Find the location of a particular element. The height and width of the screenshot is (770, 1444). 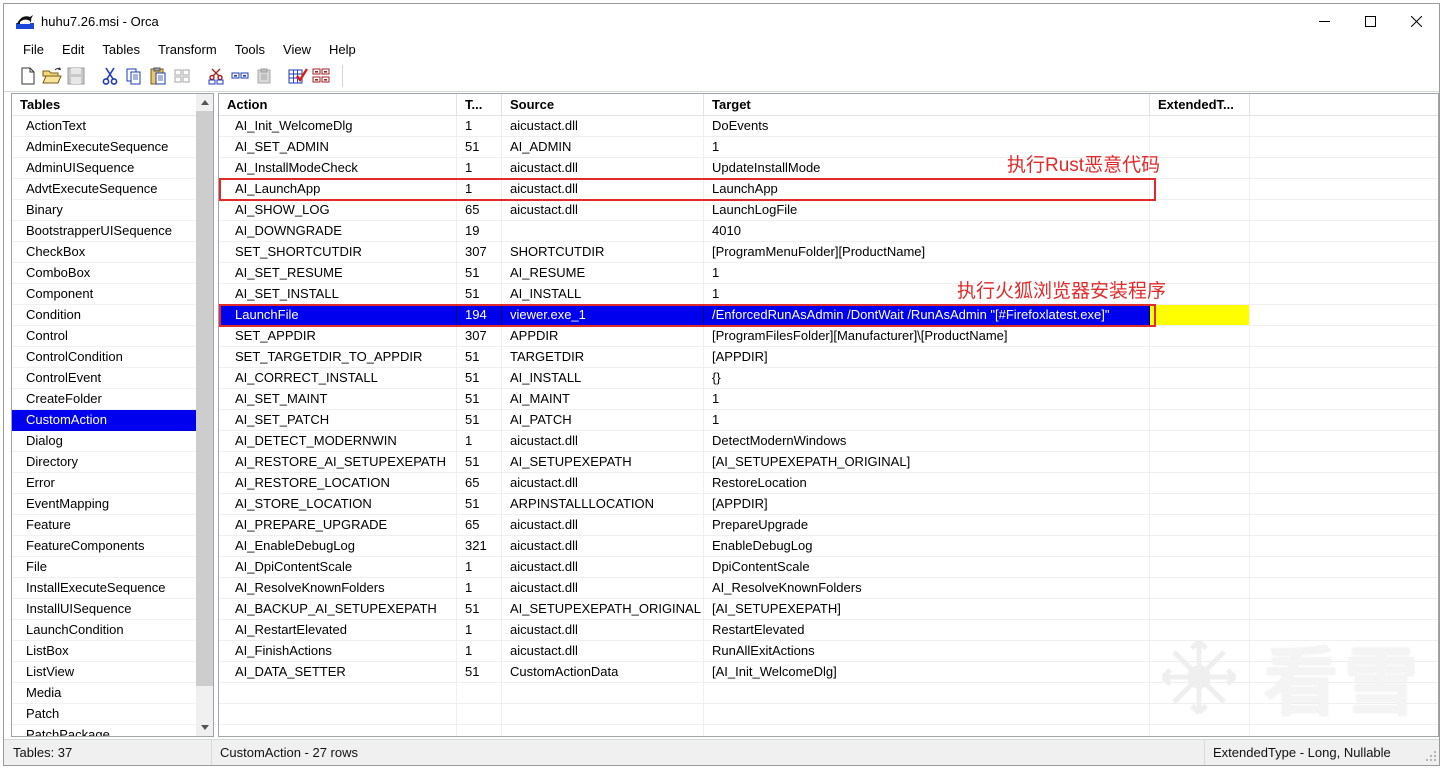

minimize-button is located at coordinates (1324, 21).